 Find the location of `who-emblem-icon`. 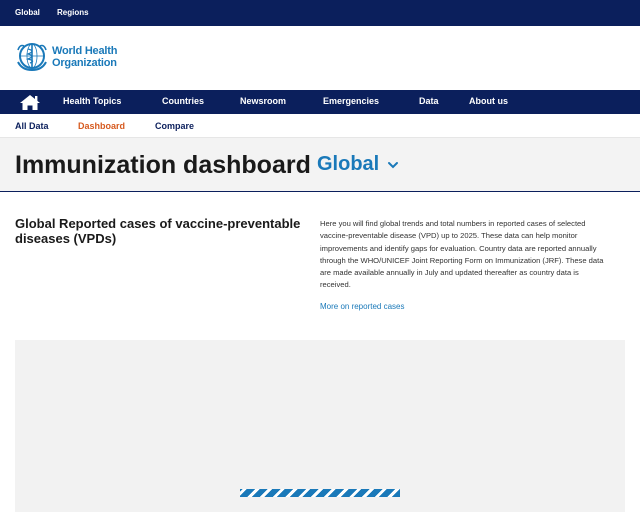

who-emblem-icon is located at coordinates (32, 56).